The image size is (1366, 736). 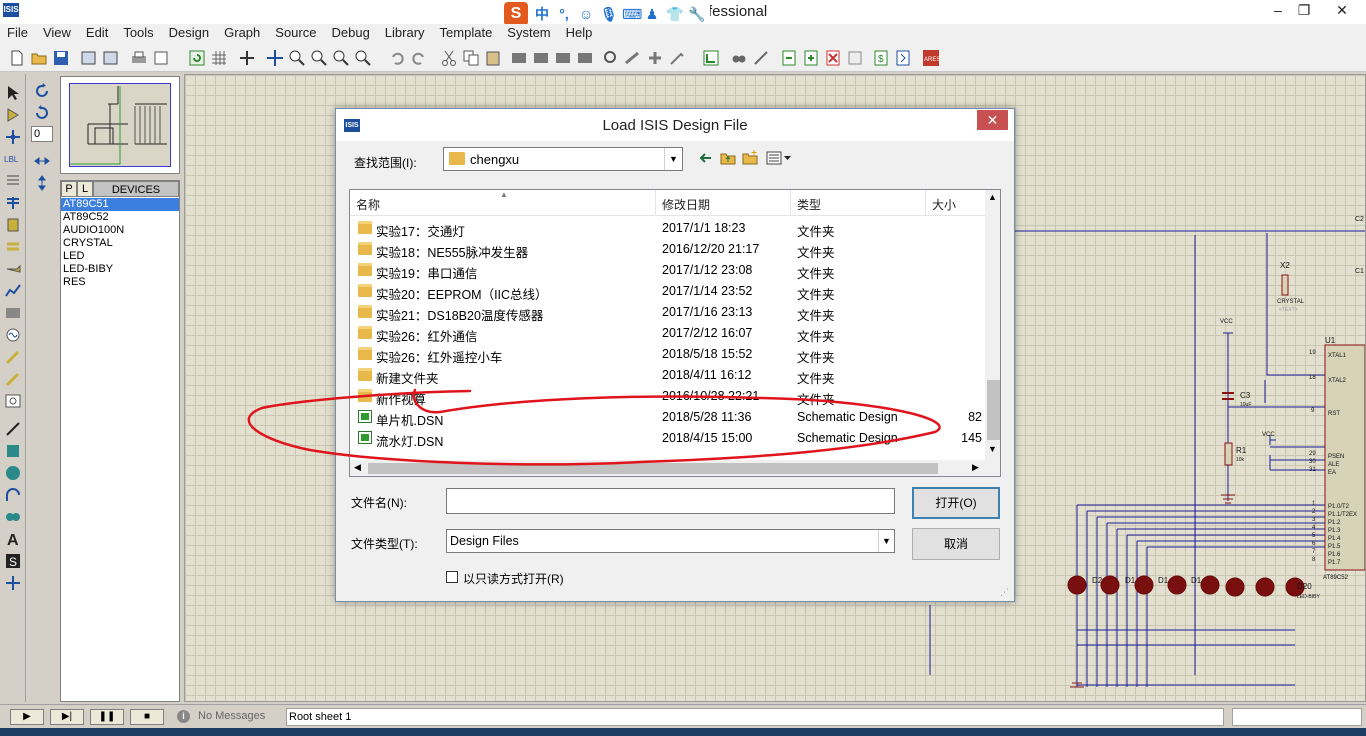 What do you see at coordinates (563, 58) in the screenshot?
I see `block-rotate-icon` at bounding box center [563, 58].